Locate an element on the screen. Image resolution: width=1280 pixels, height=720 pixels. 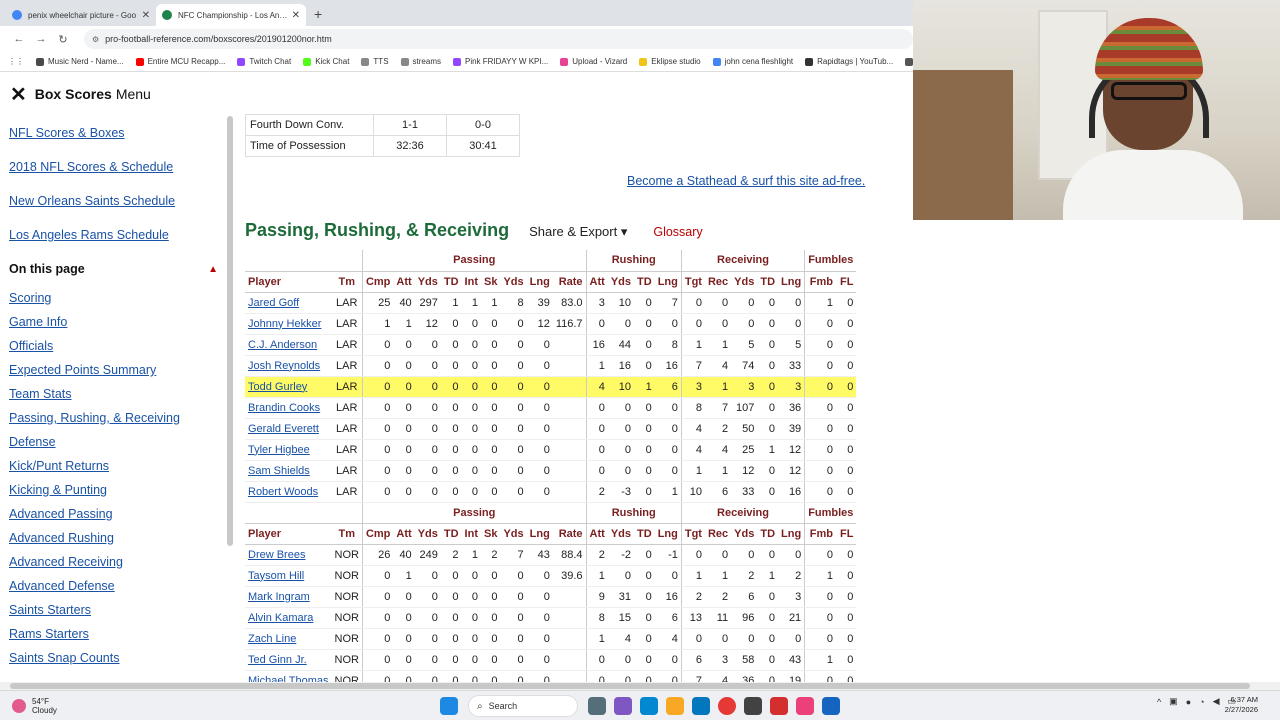
new-tab-icon: + is located at coordinates (318, 14).